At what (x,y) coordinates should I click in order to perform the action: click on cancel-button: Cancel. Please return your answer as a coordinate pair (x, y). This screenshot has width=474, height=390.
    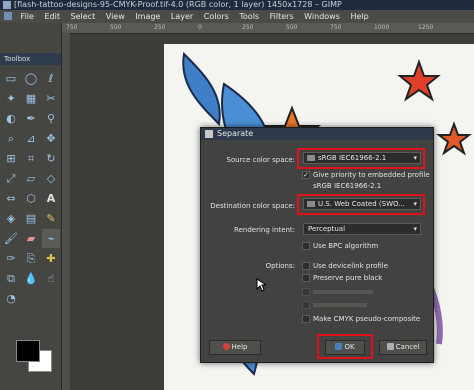
    Looking at the image, I should click on (403, 347).